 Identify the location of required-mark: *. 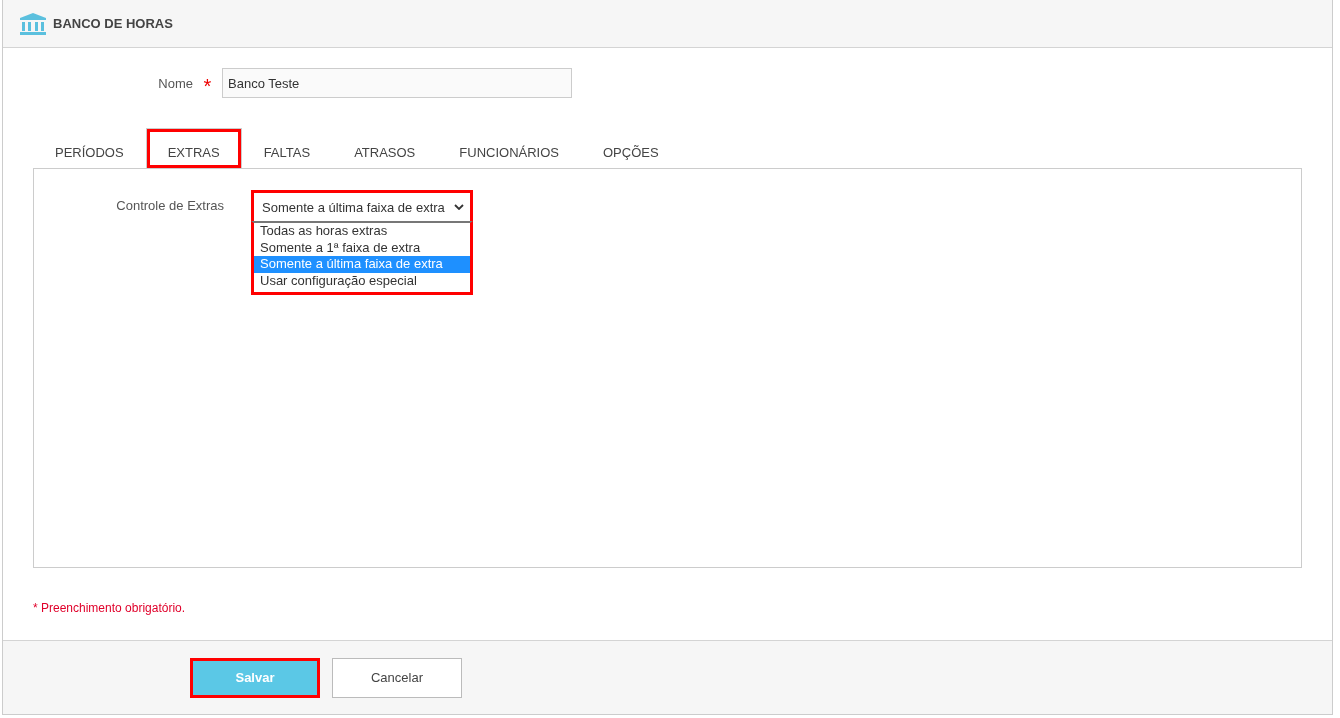
(207, 85).